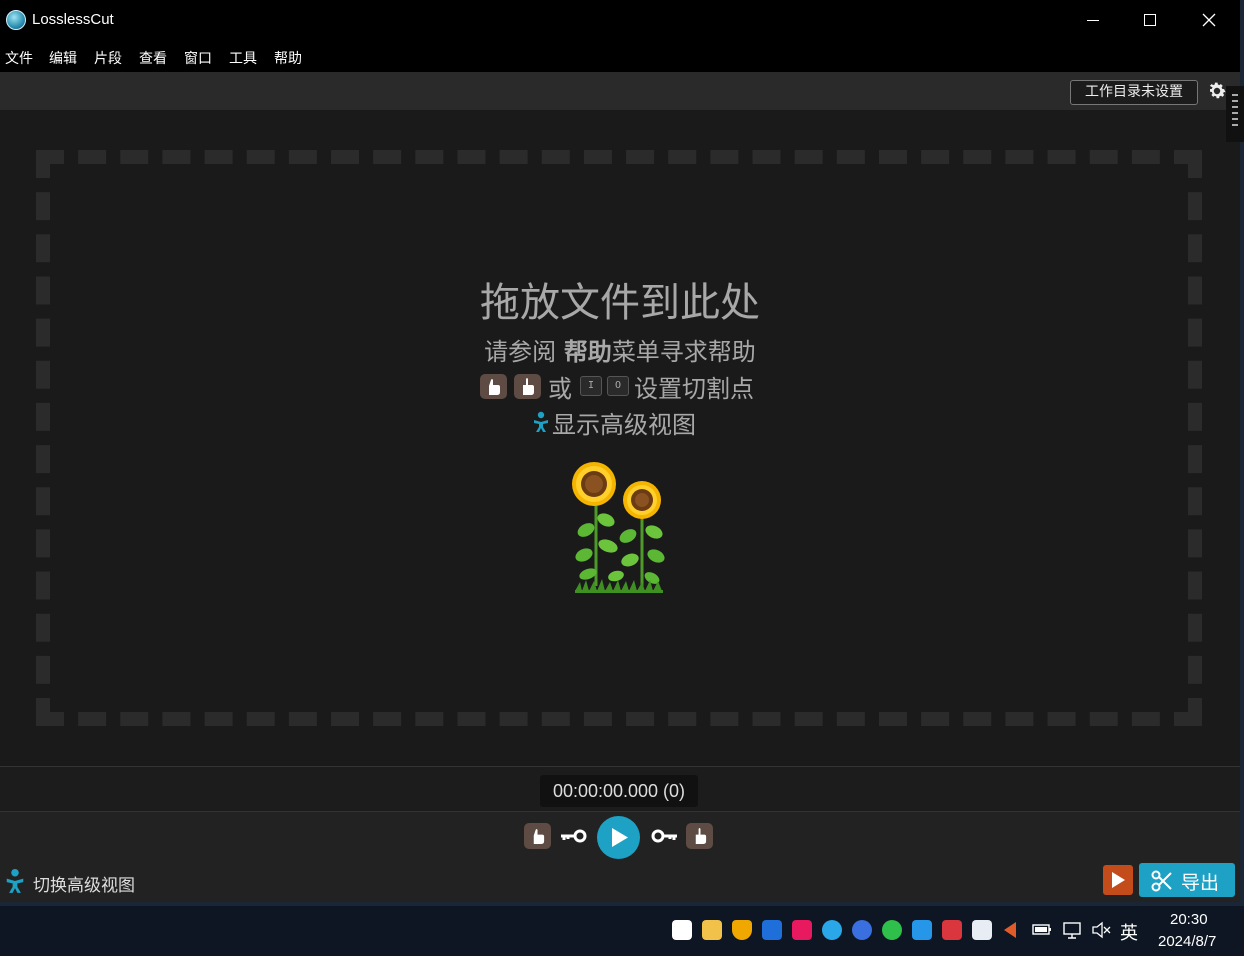  Describe the element at coordinates (108, 58) in the screenshot. I see `menu-segments: 片段` at that location.